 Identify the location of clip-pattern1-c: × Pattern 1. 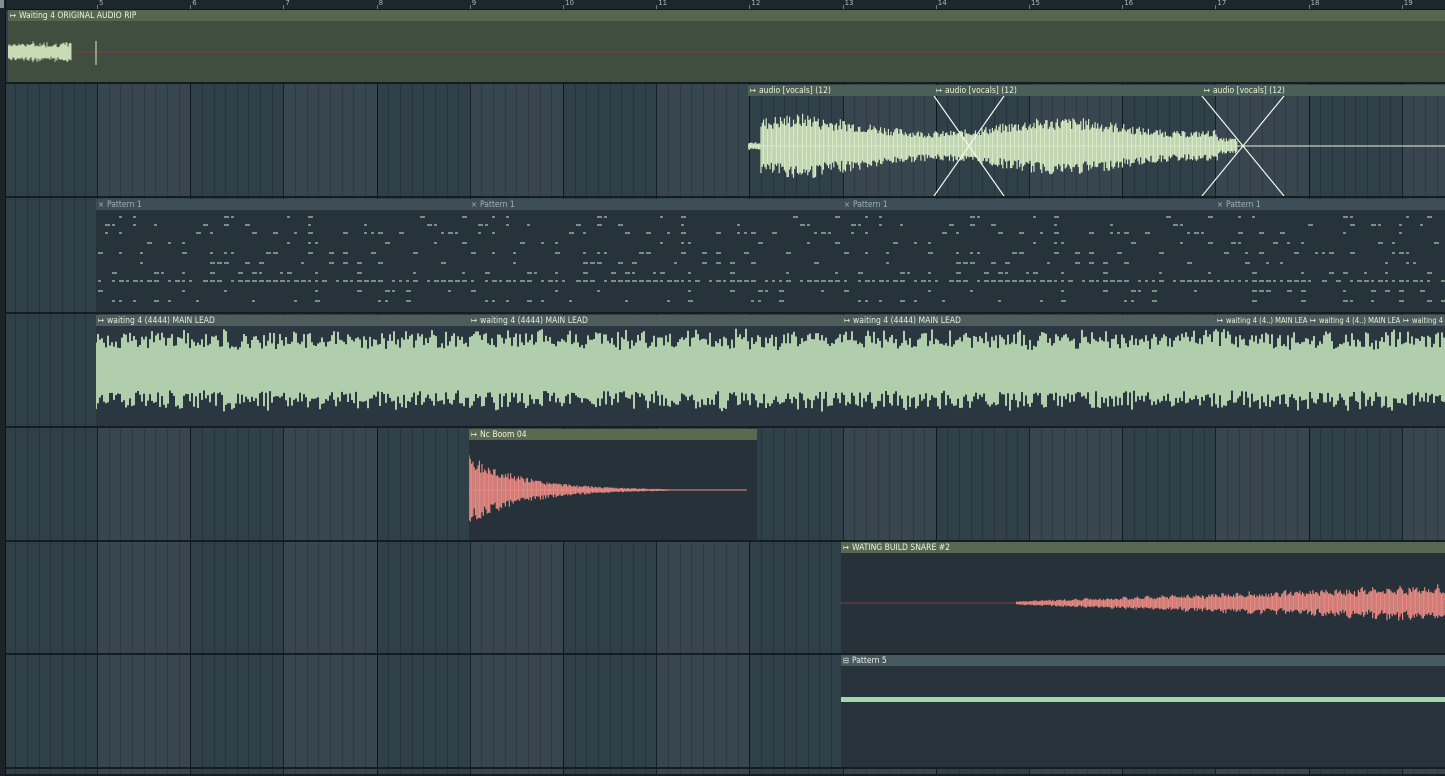
(1029, 255).